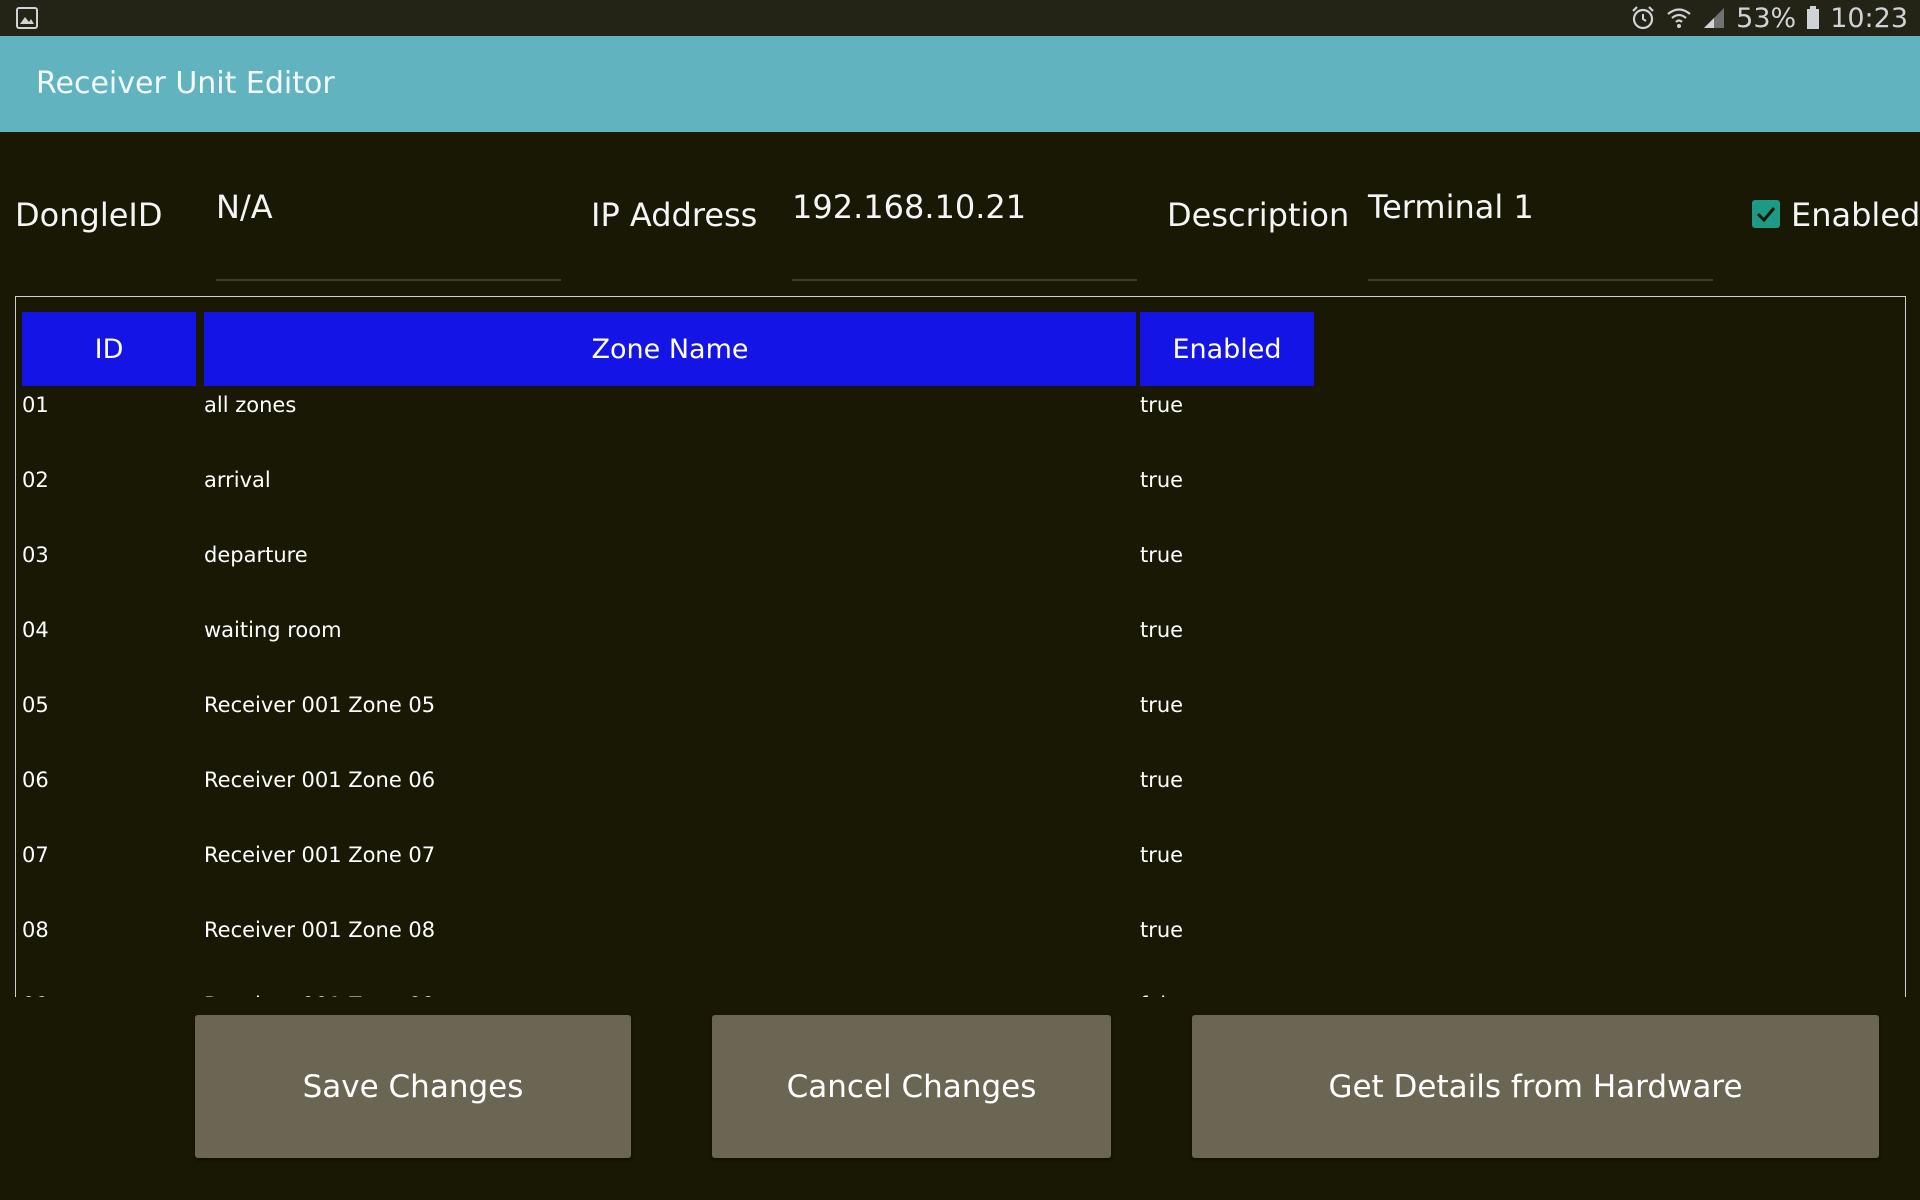 This screenshot has width=1920, height=1200. I want to click on cell-enabled: false, so click(1165, 995).